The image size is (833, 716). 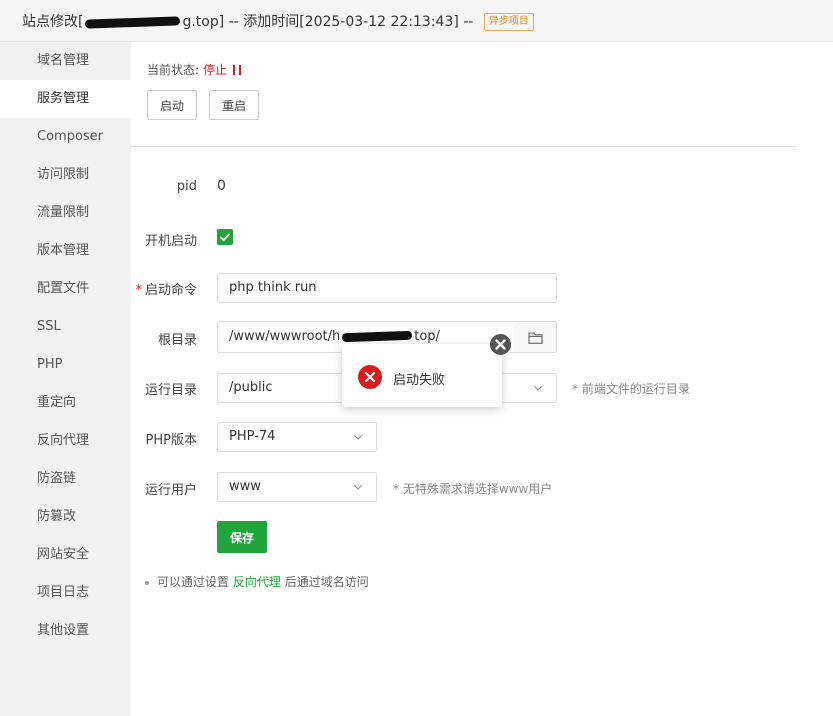 I want to click on folder-icon, so click(x=535, y=338).